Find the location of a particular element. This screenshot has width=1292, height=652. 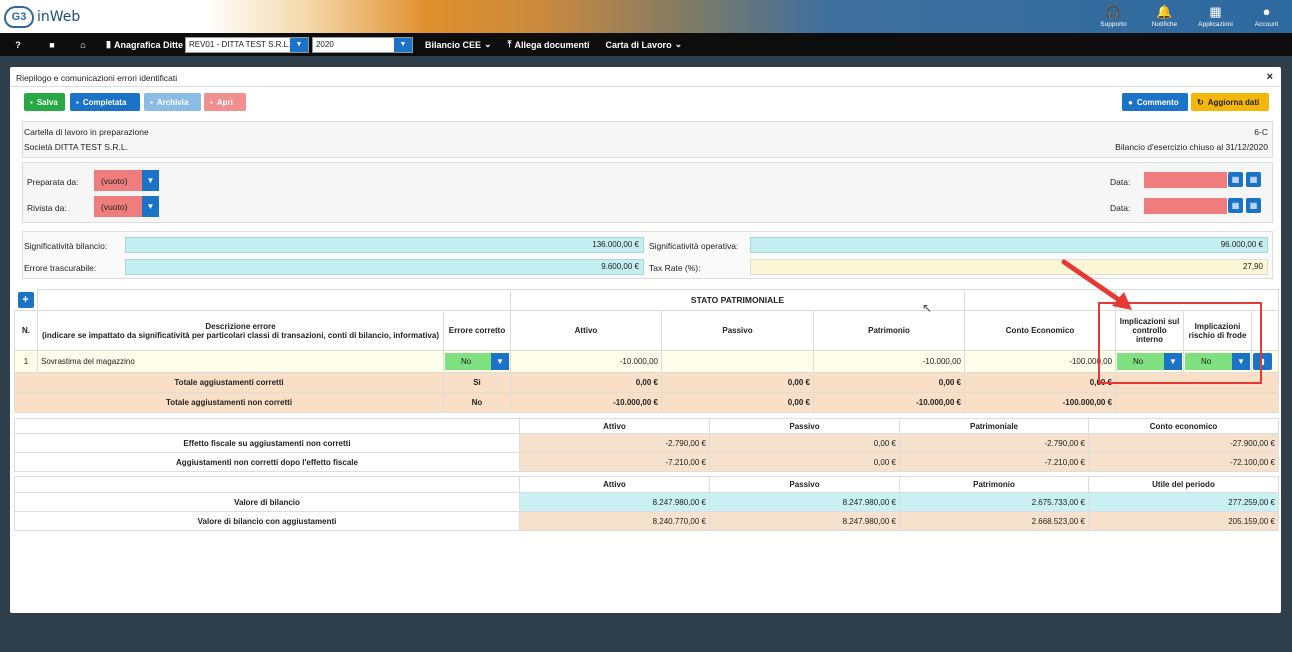

sig-bilancio-field: 136.000,00 € is located at coordinates (384, 245).